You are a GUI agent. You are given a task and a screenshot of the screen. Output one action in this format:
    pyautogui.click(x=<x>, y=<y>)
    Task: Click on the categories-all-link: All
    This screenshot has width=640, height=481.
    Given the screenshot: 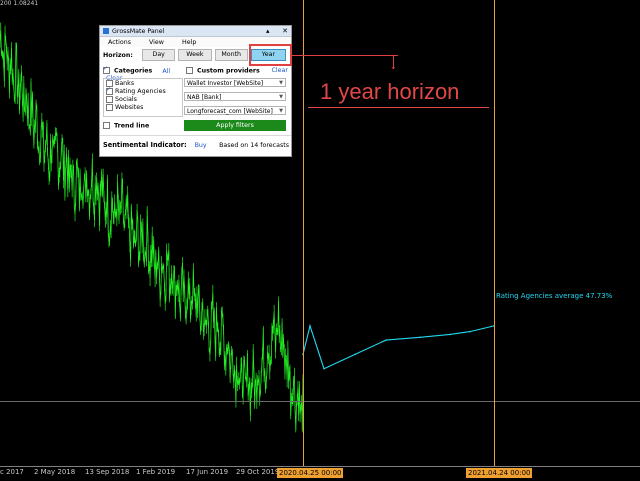 What is the action you would take?
    pyautogui.click(x=166, y=71)
    